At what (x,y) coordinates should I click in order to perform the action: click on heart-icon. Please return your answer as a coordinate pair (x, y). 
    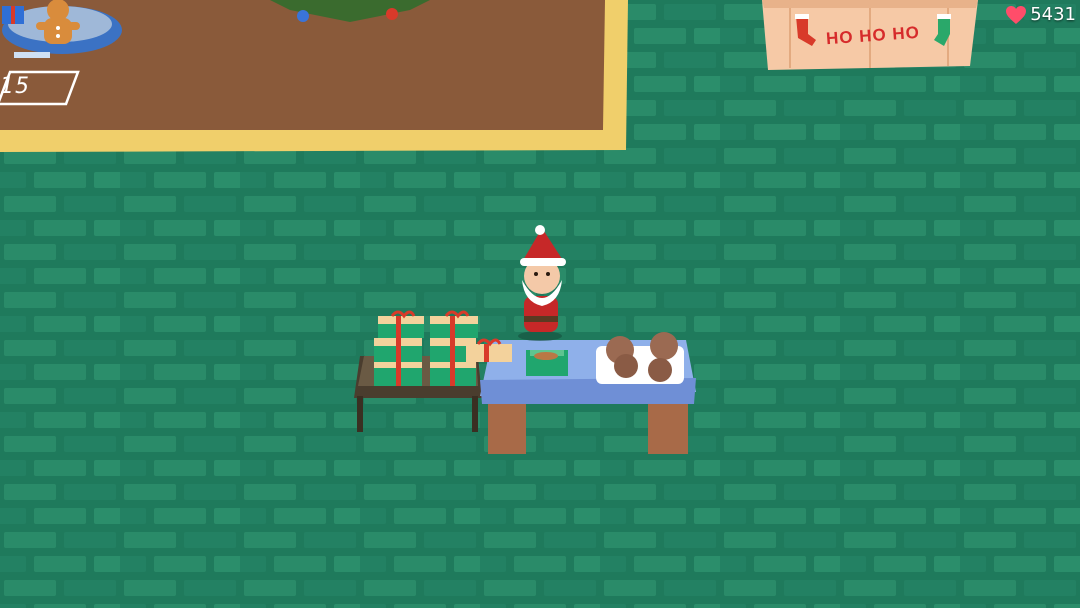
    Looking at the image, I should click on (1016, 15).